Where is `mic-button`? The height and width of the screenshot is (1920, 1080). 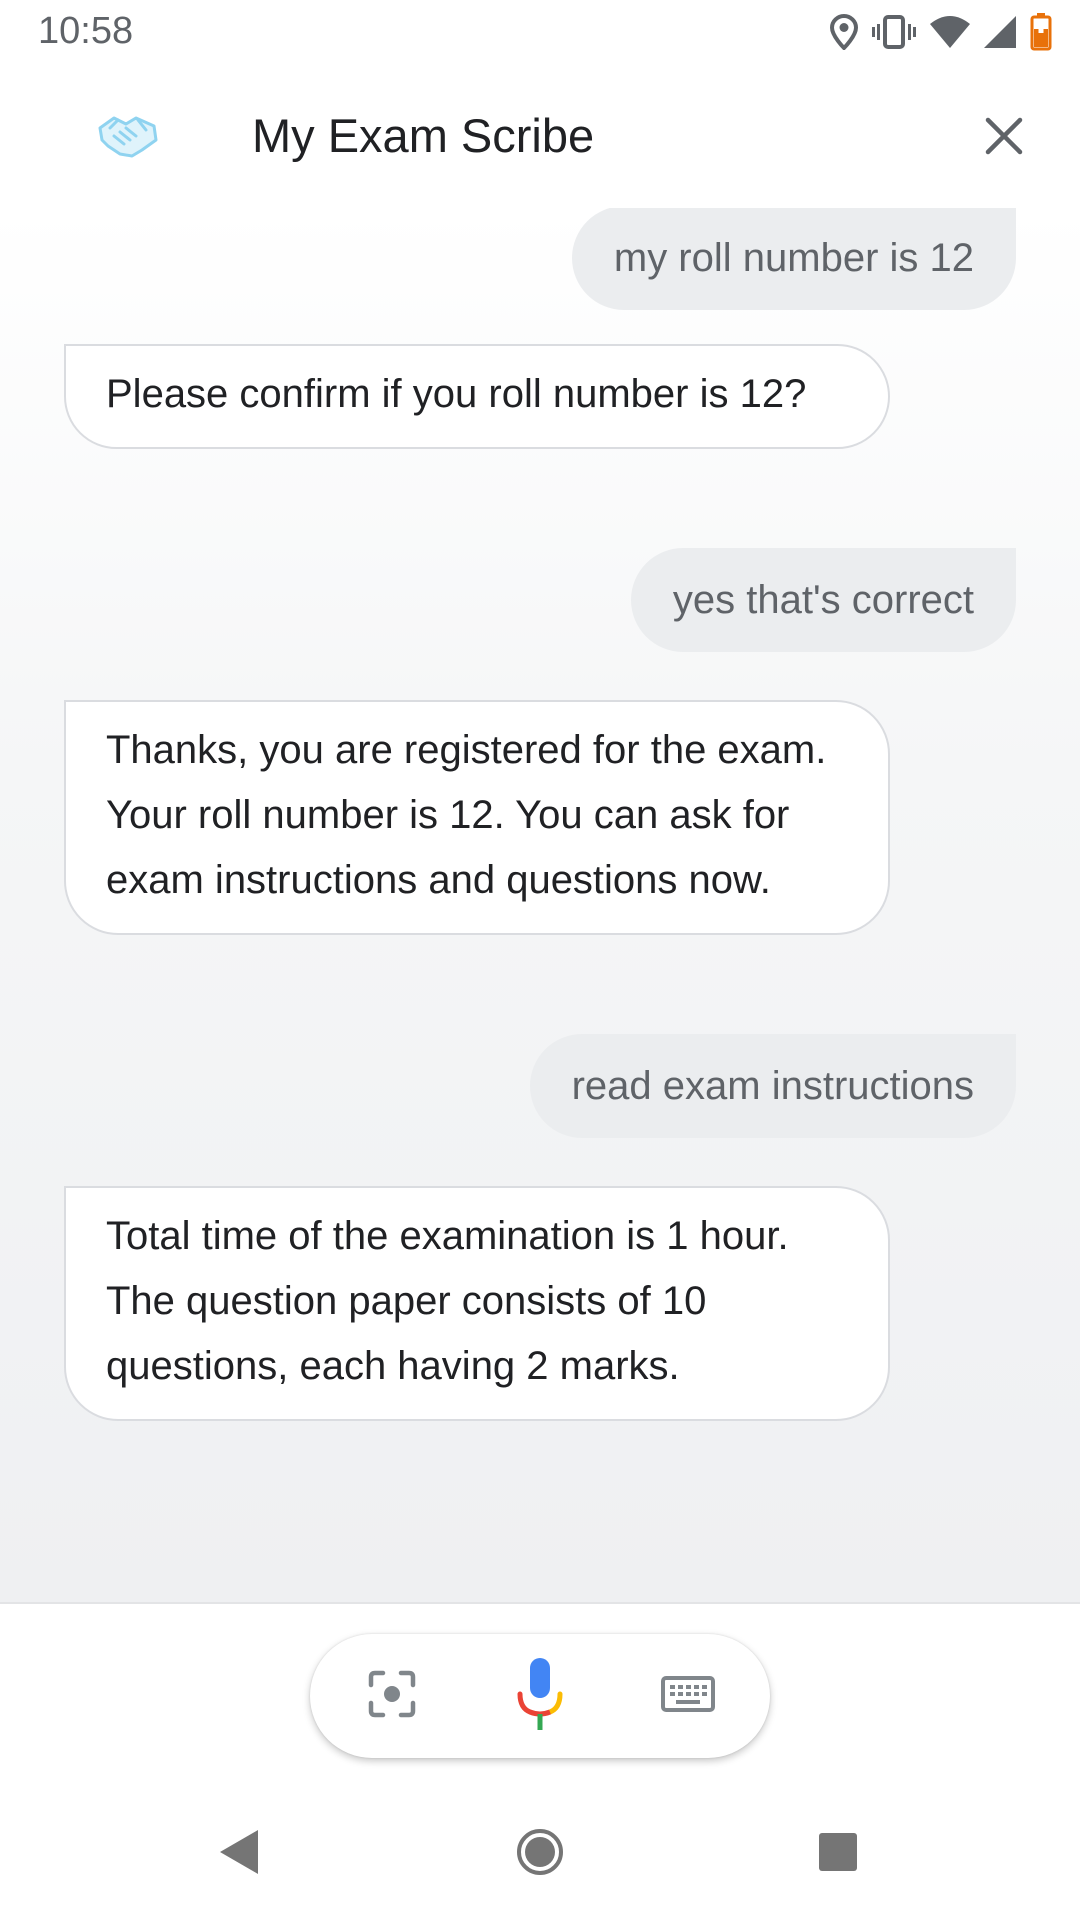
mic-button is located at coordinates (540, 1696).